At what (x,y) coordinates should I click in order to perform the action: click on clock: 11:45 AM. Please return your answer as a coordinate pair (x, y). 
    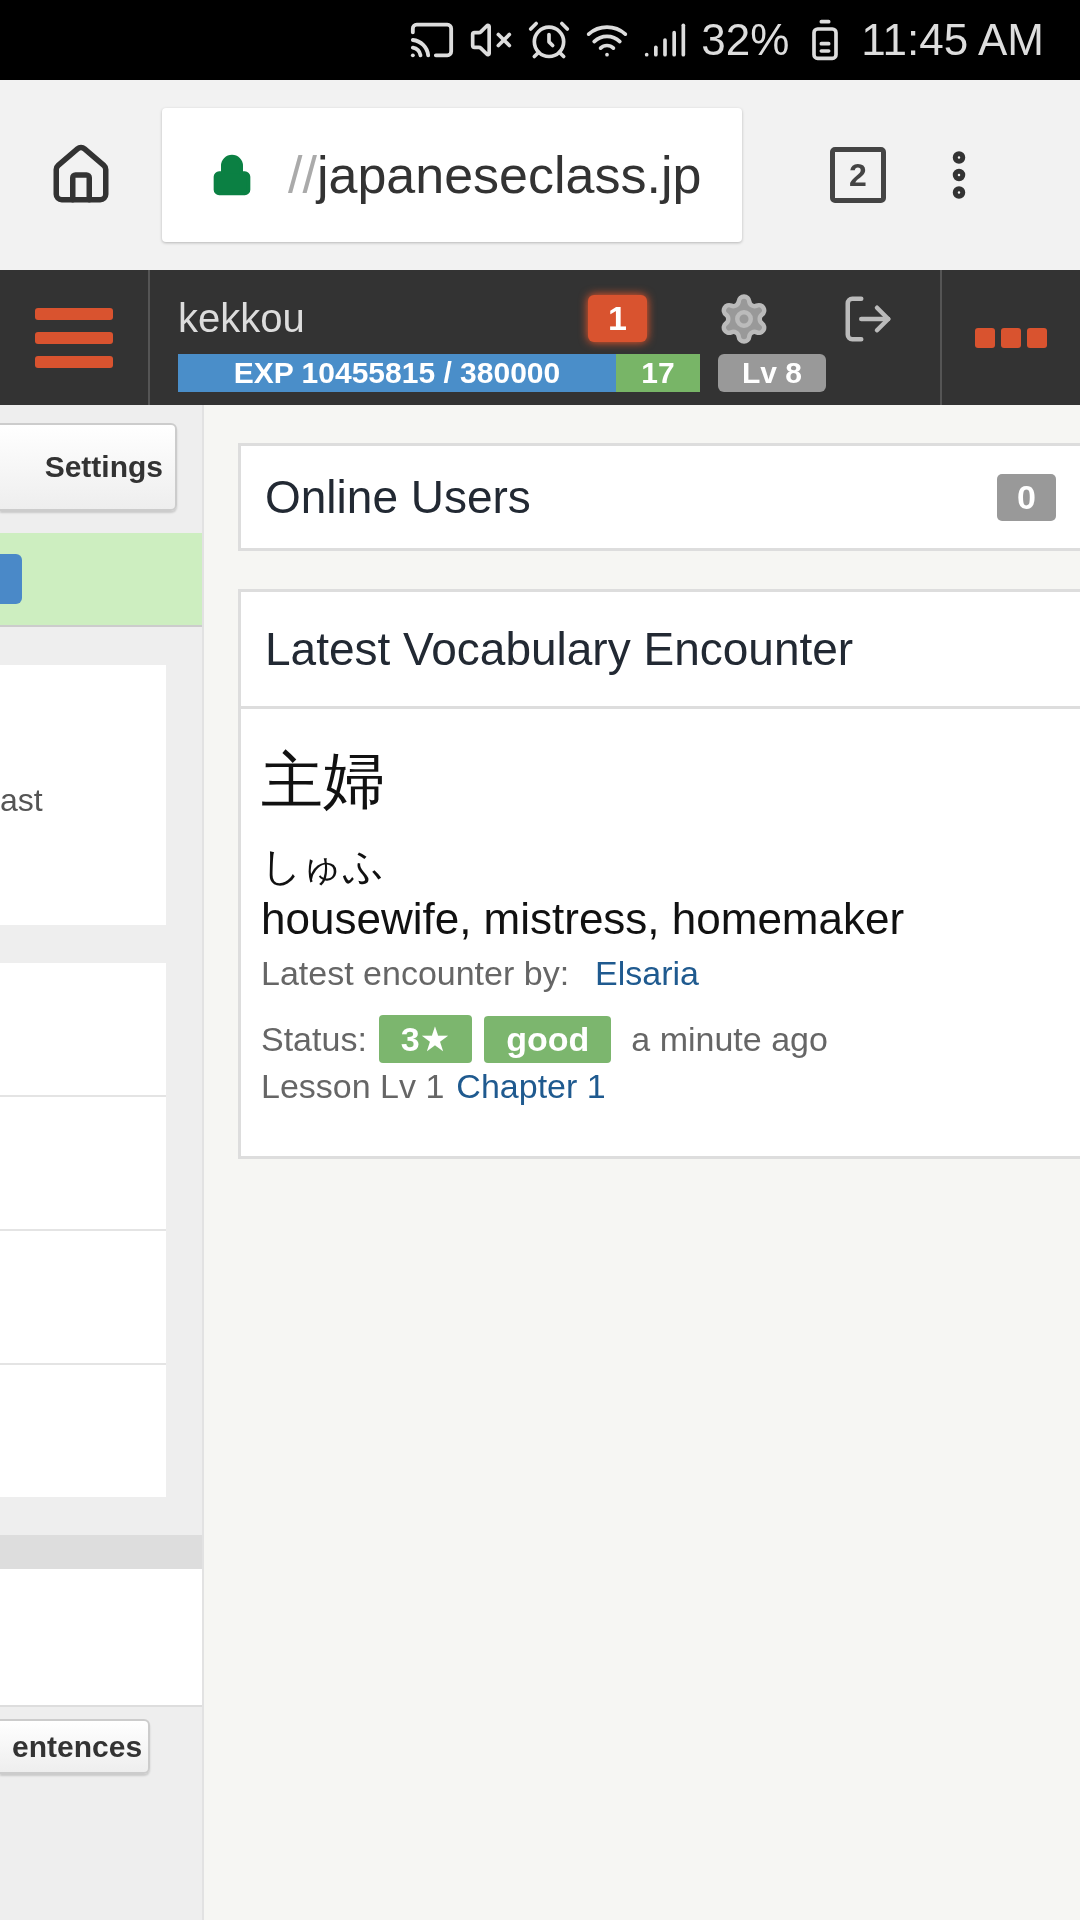
    Looking at the image, I should click on (952, 40).